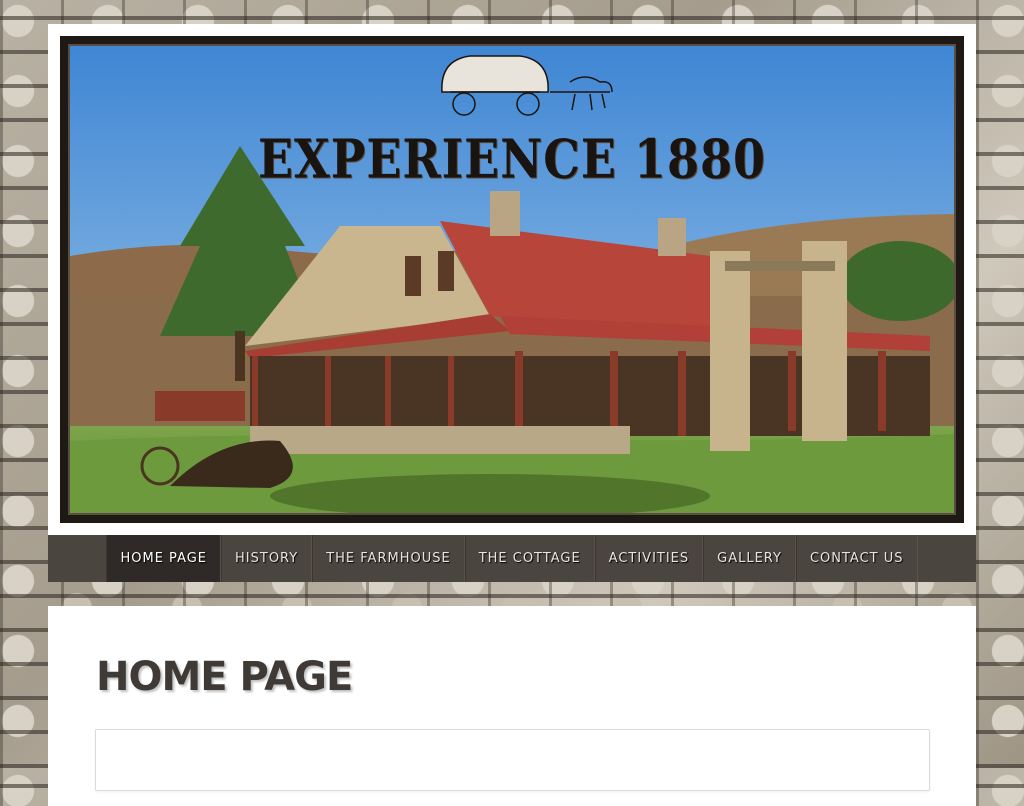 This screenshot has width=1024, height=806. What do you see at coordinates (512, 594) in the screenshot?
I see `stone-divider` at bounding box center [512, 594].